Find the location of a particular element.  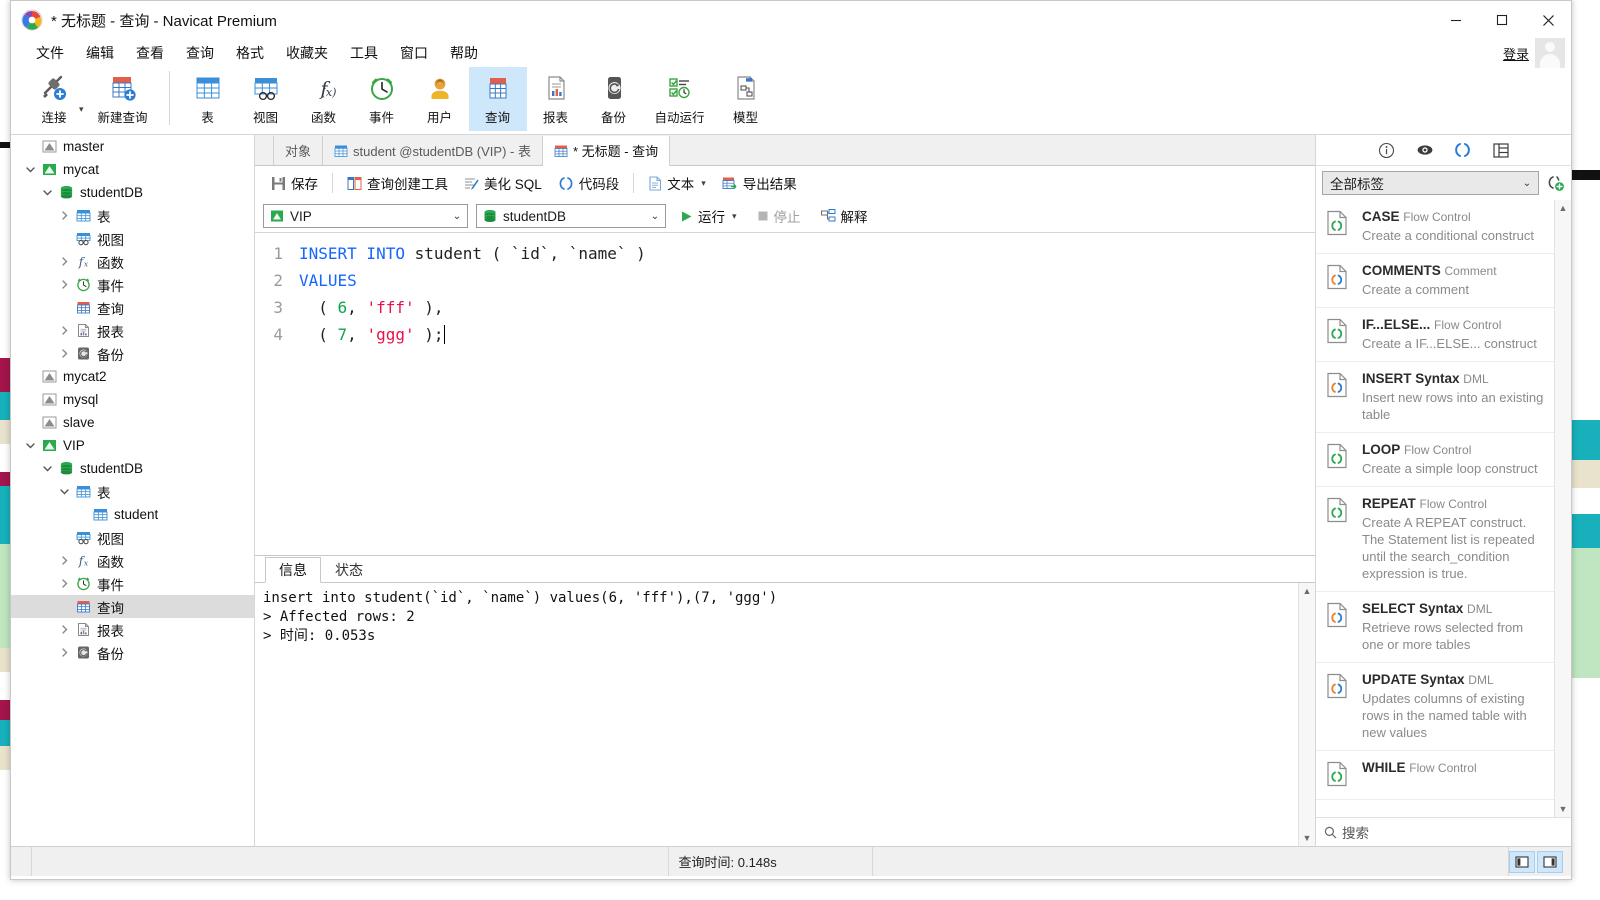

menu-view: 查看 is located at coordinates (150, 53).